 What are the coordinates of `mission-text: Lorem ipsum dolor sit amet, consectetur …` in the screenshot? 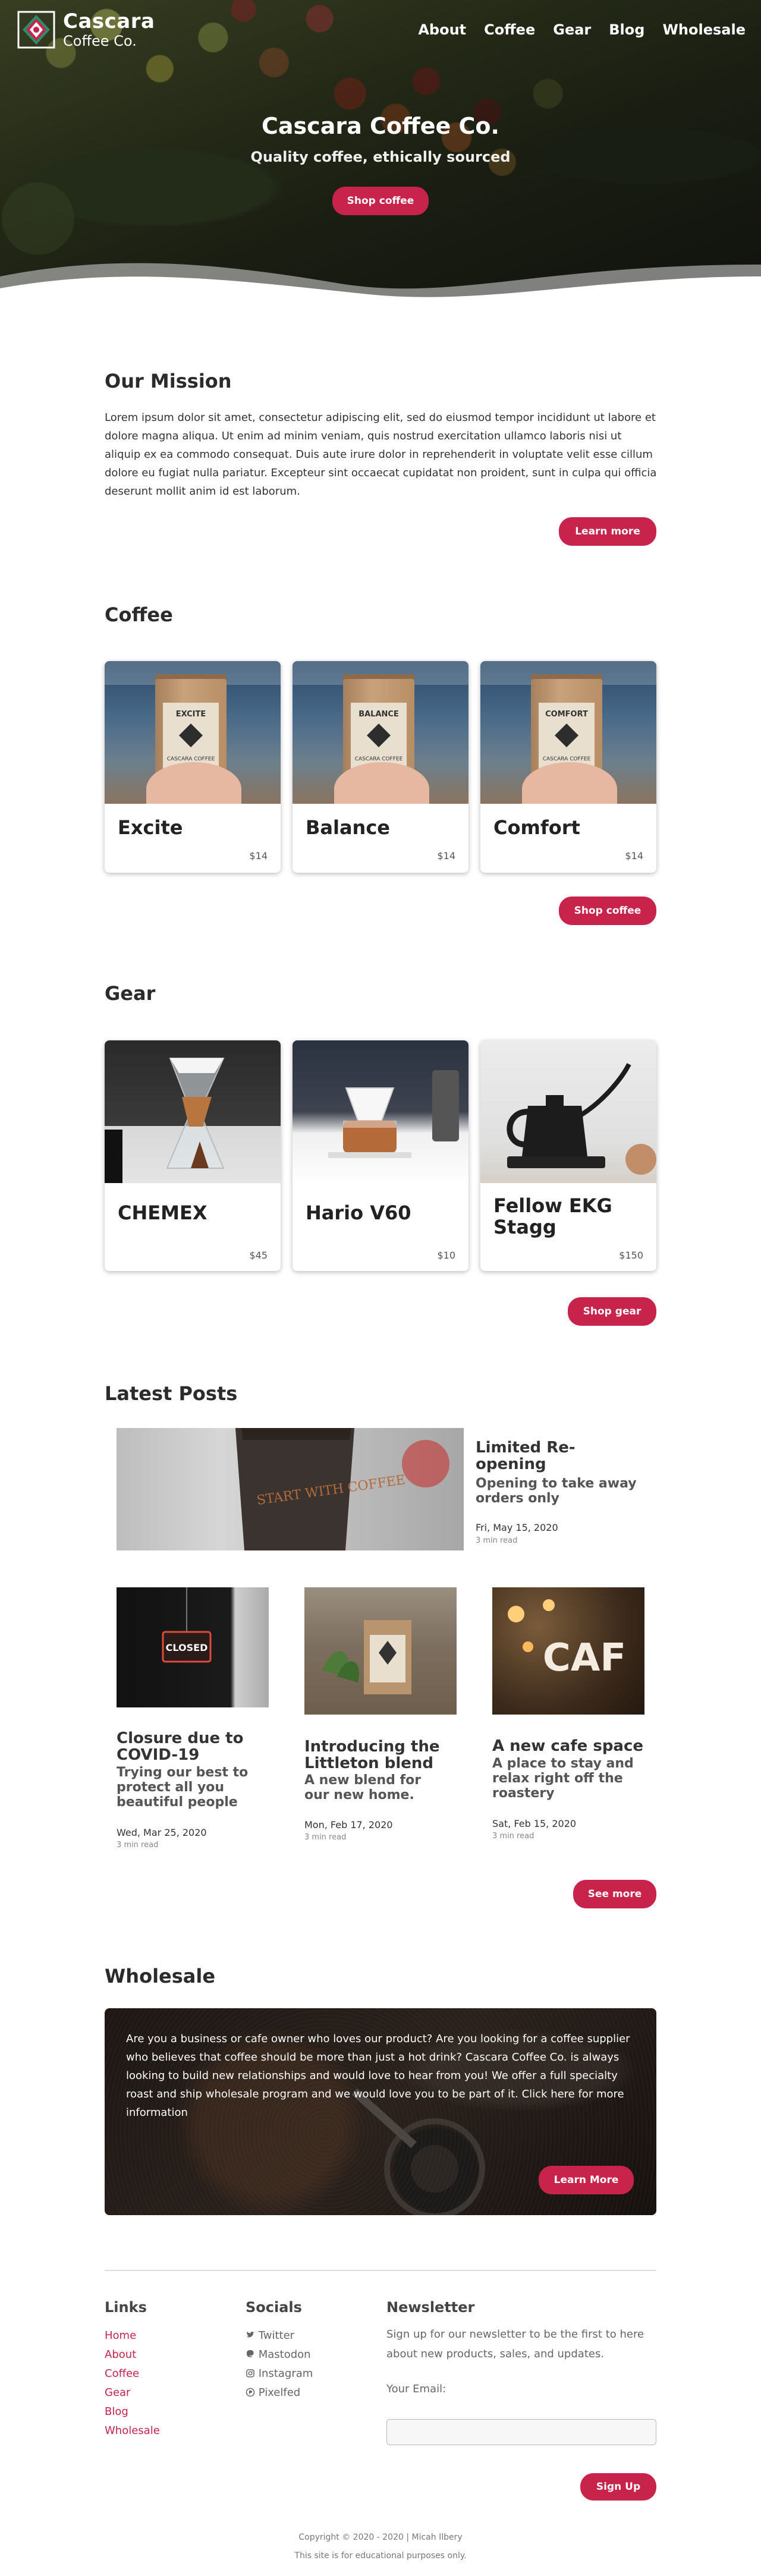 It's located at (381, 454).